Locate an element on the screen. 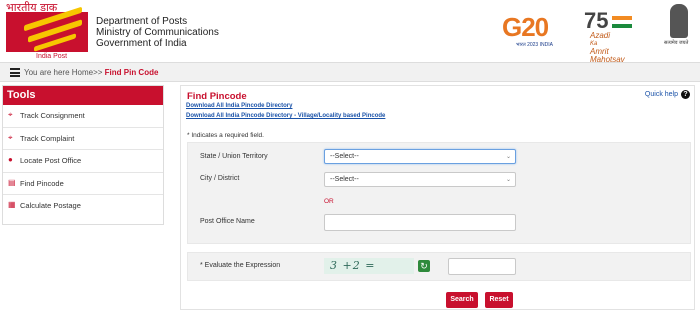 The width and height of the screenshot is (700, 310). state-select: --Select-- ⌄ is located at coordinates (420, 156).